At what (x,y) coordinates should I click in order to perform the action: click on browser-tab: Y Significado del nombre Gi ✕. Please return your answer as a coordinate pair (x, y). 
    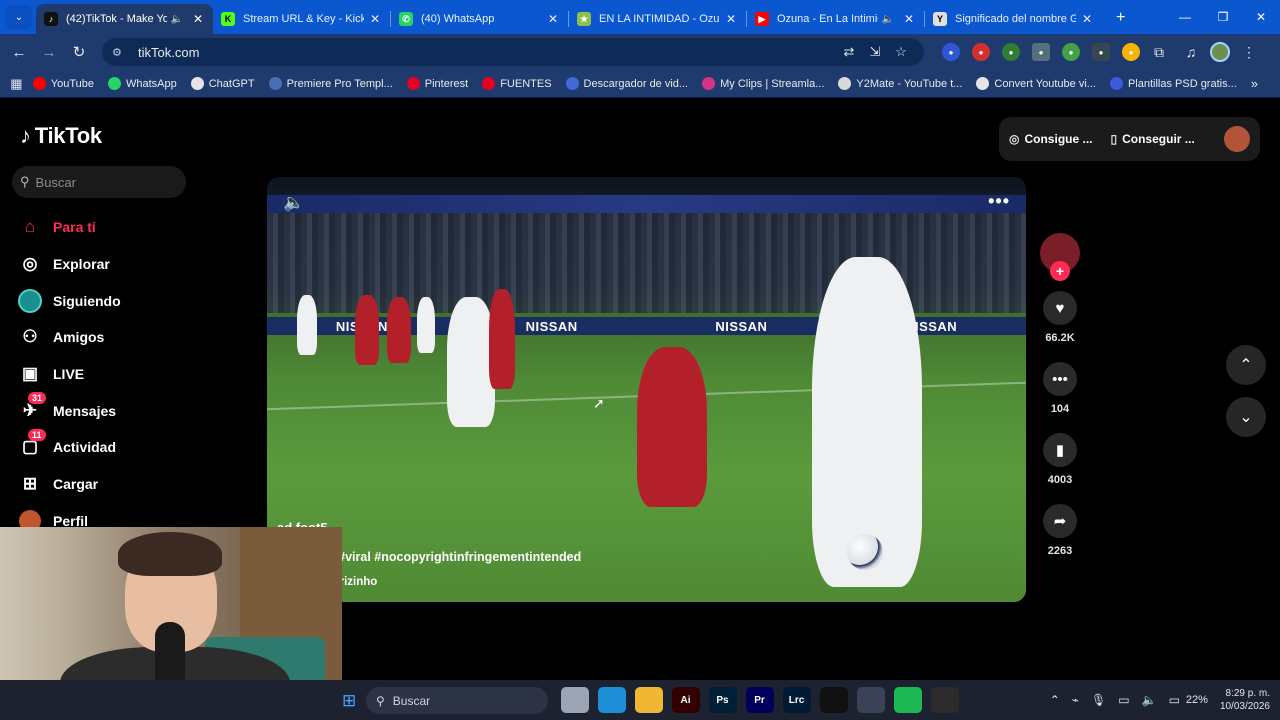
    Looking at the image, I should click on (1013, 19).